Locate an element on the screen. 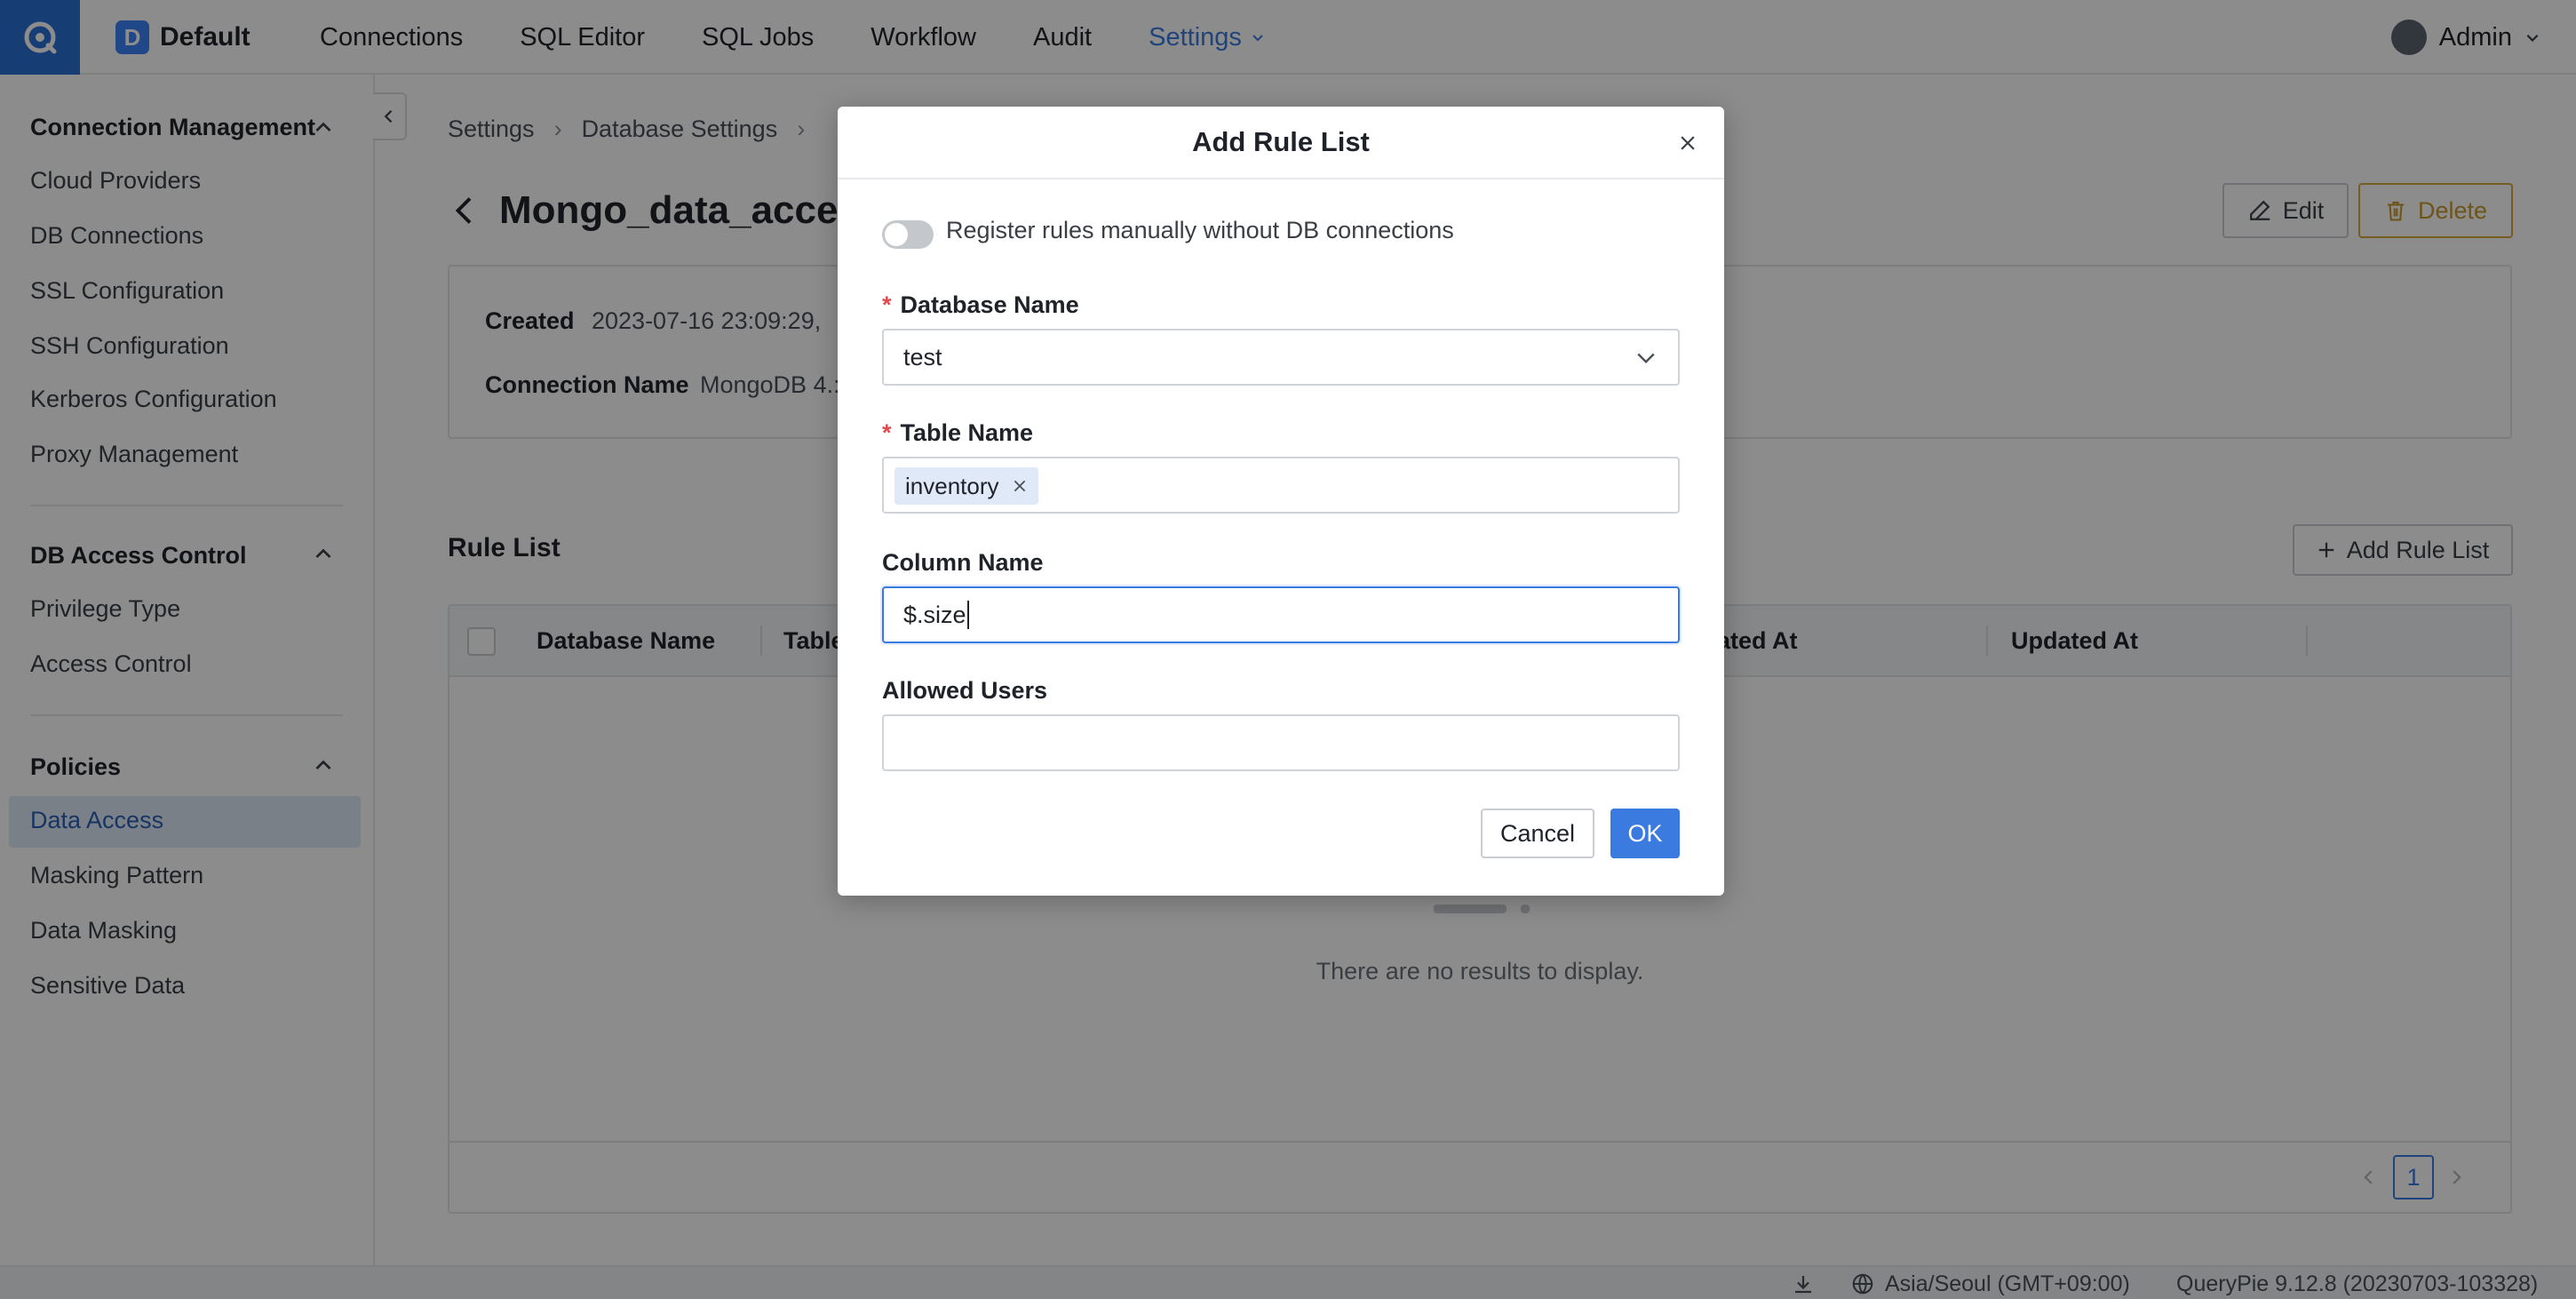  allowed-users-input is located at coordinates (1281, 742).